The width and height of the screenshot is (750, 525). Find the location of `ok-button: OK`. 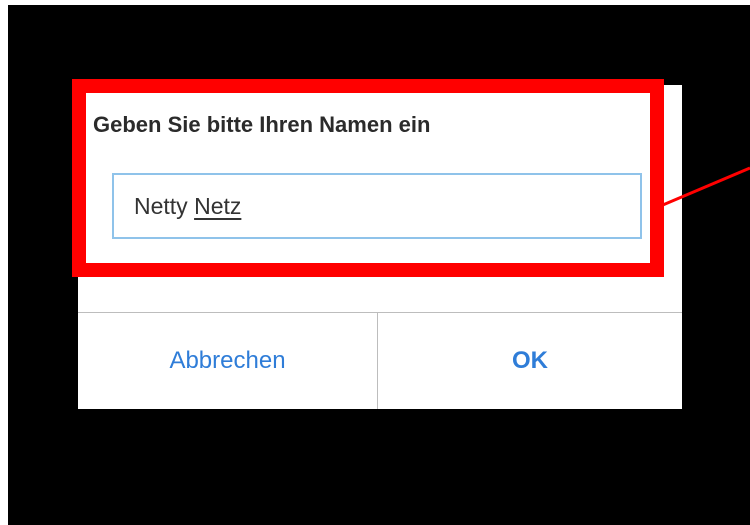

ok-button: OK is located at coordinates (530, 361).